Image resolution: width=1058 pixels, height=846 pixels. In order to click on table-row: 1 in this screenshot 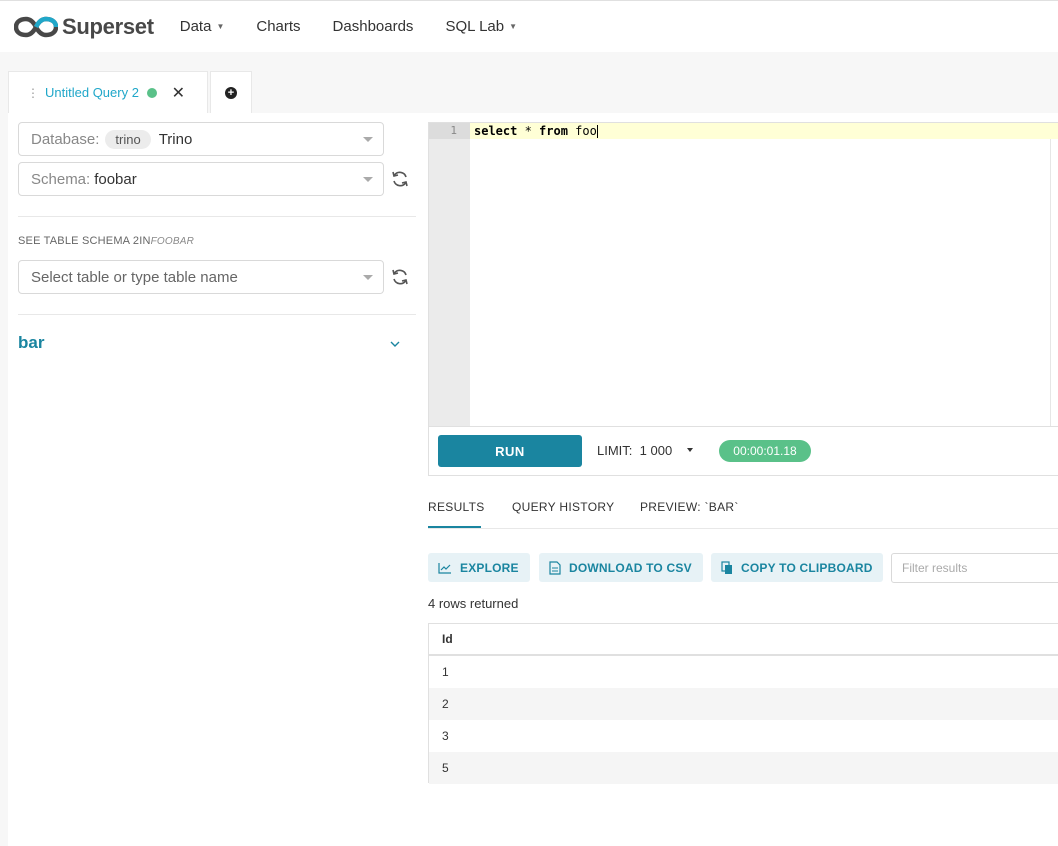, I will do `click(743, 672)`.